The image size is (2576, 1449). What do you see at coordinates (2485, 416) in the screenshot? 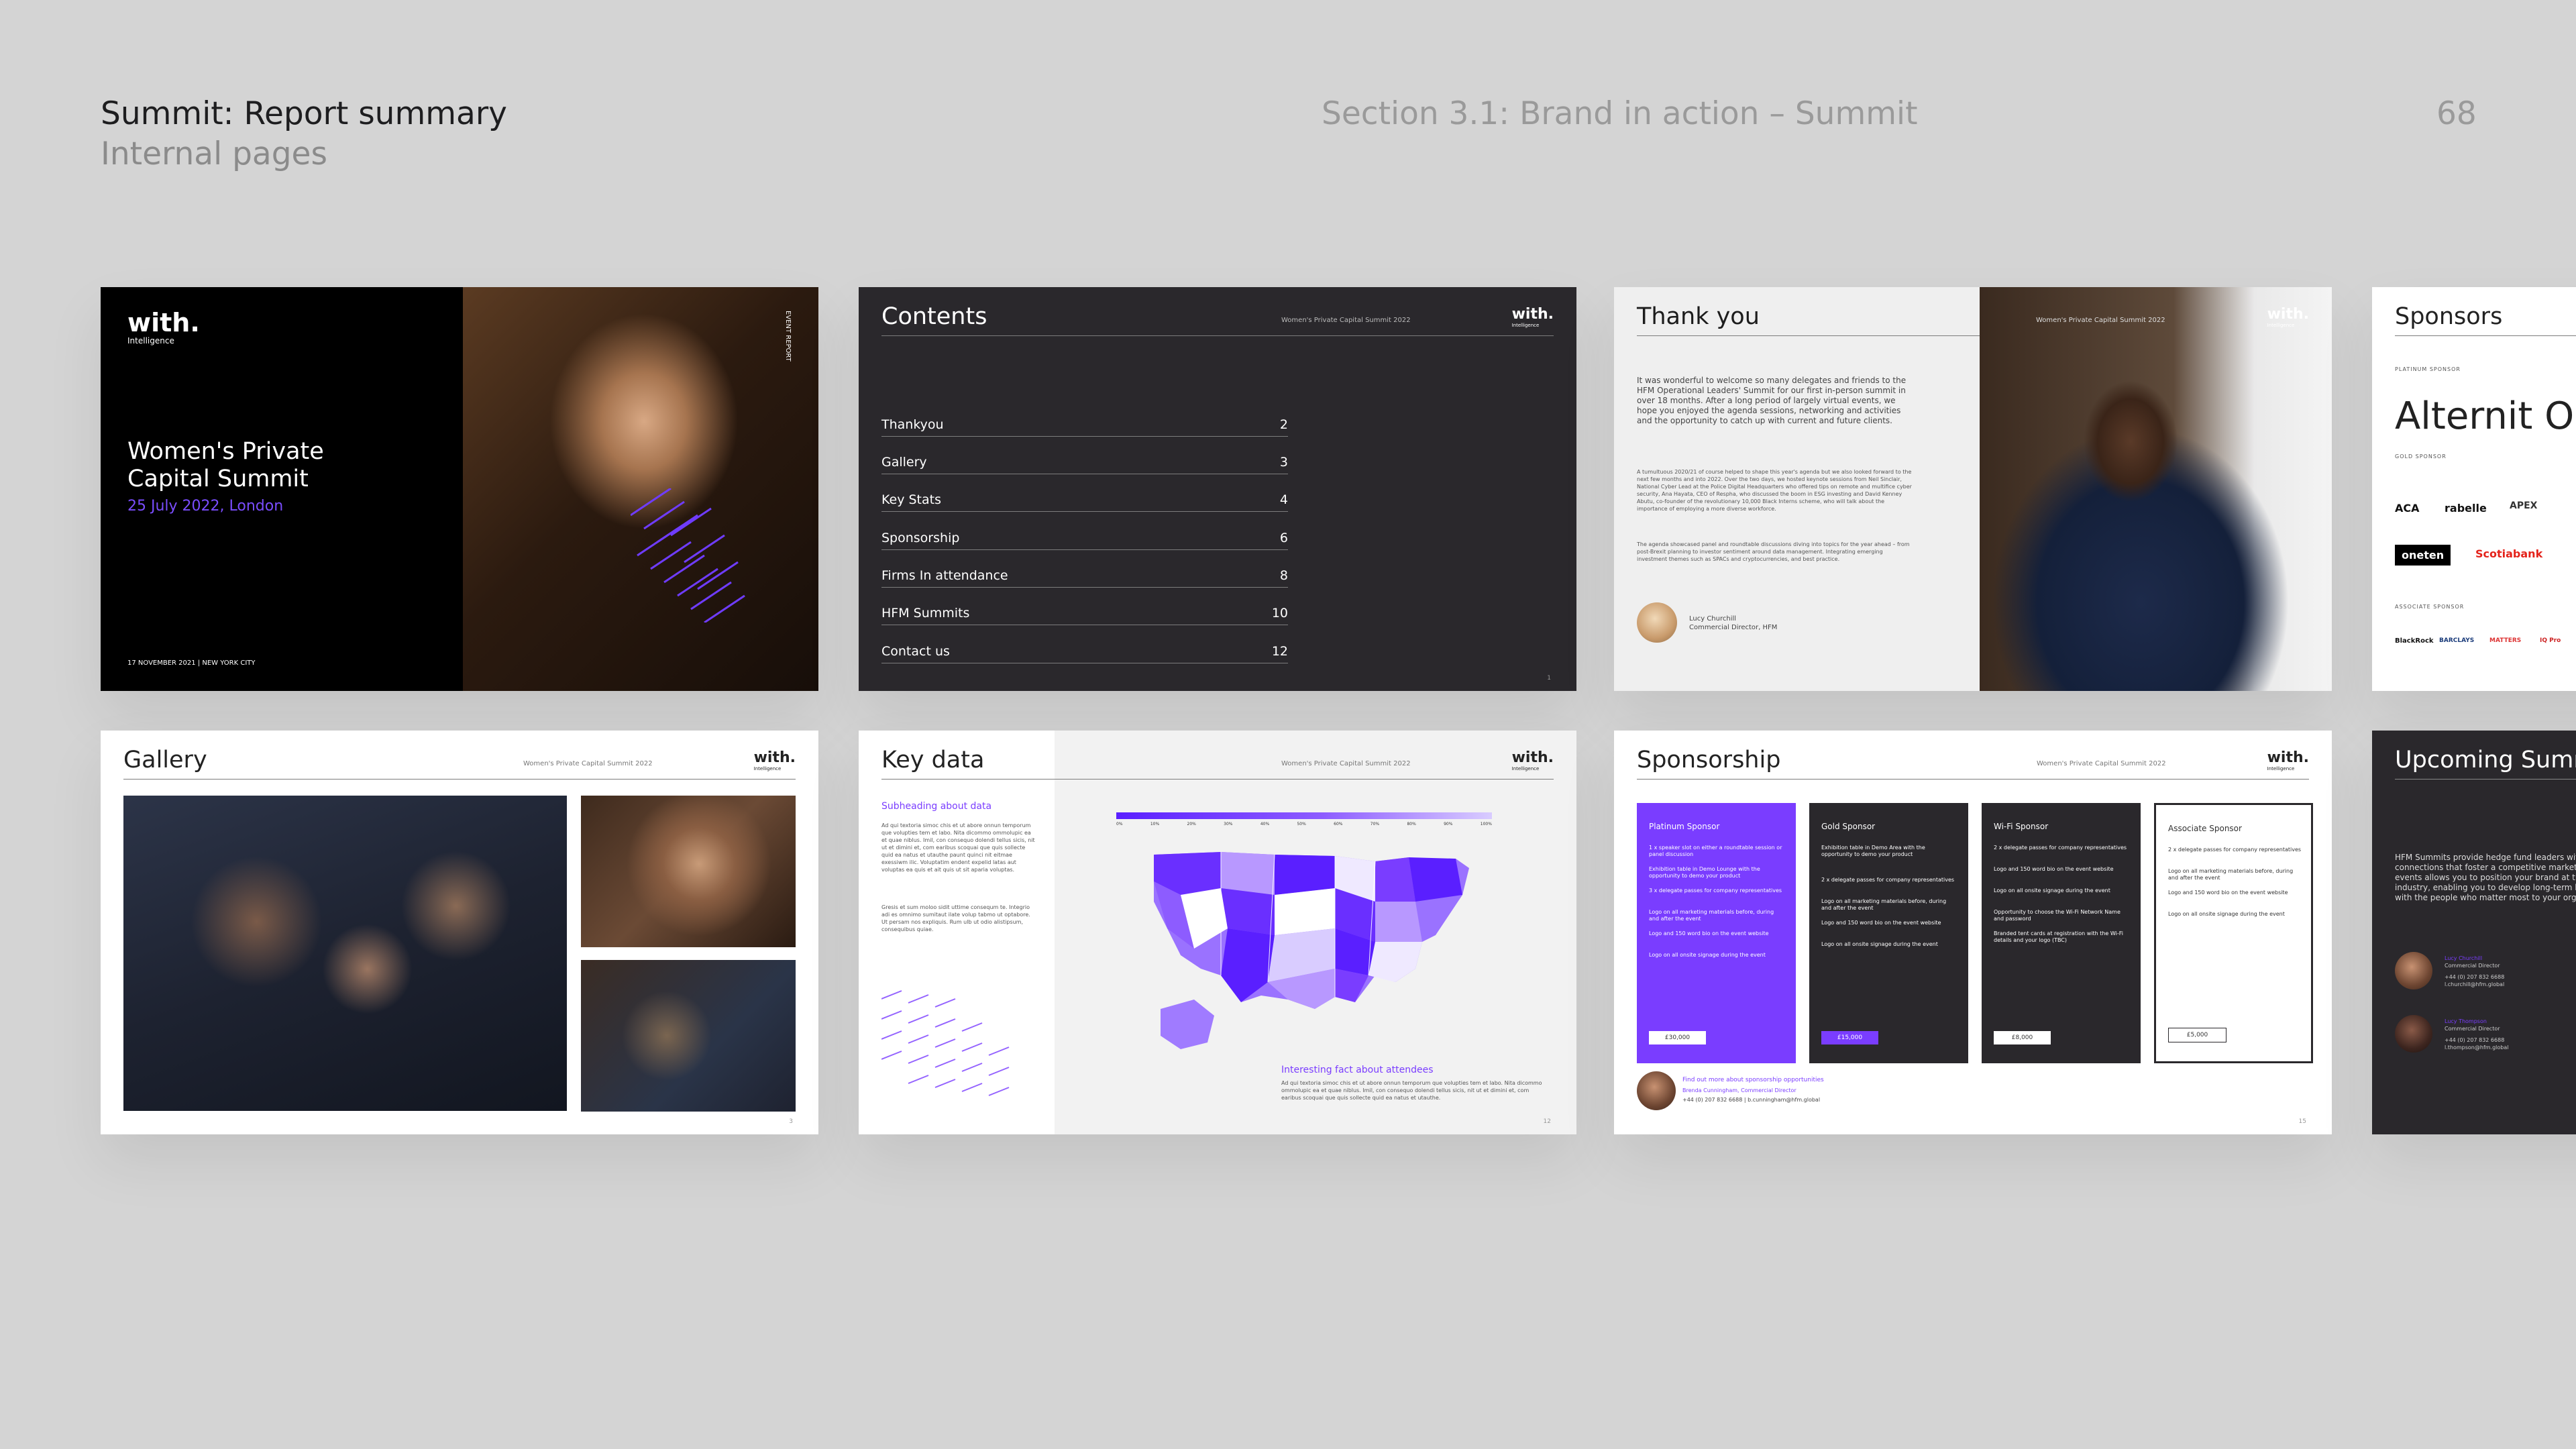
I see `platinum-sponsor-logo: Alternit One` at bounding box center [2485, 416].